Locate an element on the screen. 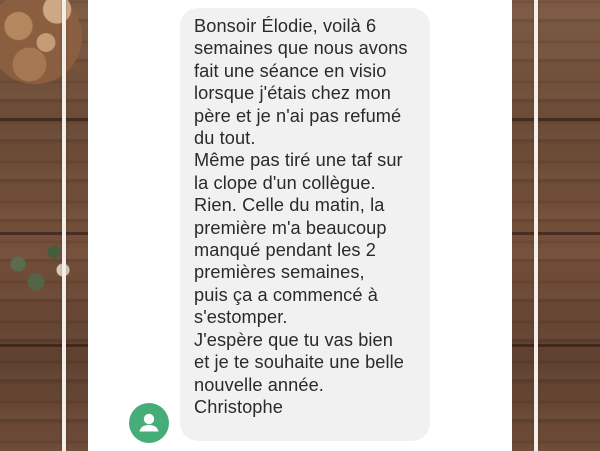  message-line: nouvelle année. is located at coordinates (259, 384).